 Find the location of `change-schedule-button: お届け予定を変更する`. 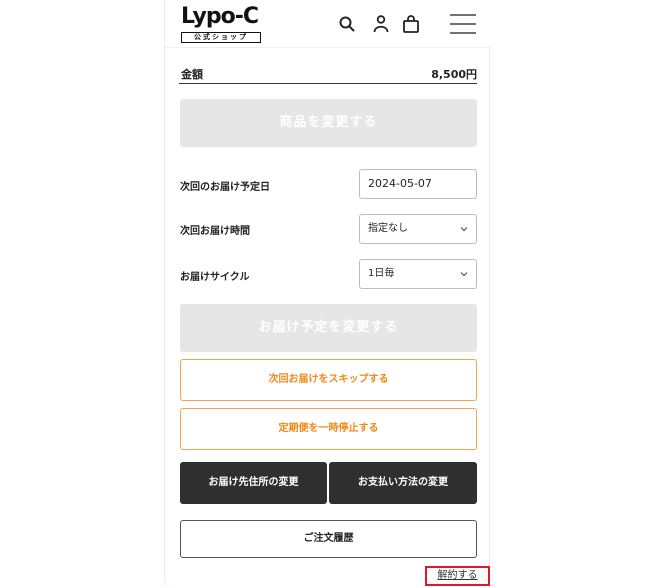

change-schedule-button: お届け予定を変更する is located at coordinates (328, 328).